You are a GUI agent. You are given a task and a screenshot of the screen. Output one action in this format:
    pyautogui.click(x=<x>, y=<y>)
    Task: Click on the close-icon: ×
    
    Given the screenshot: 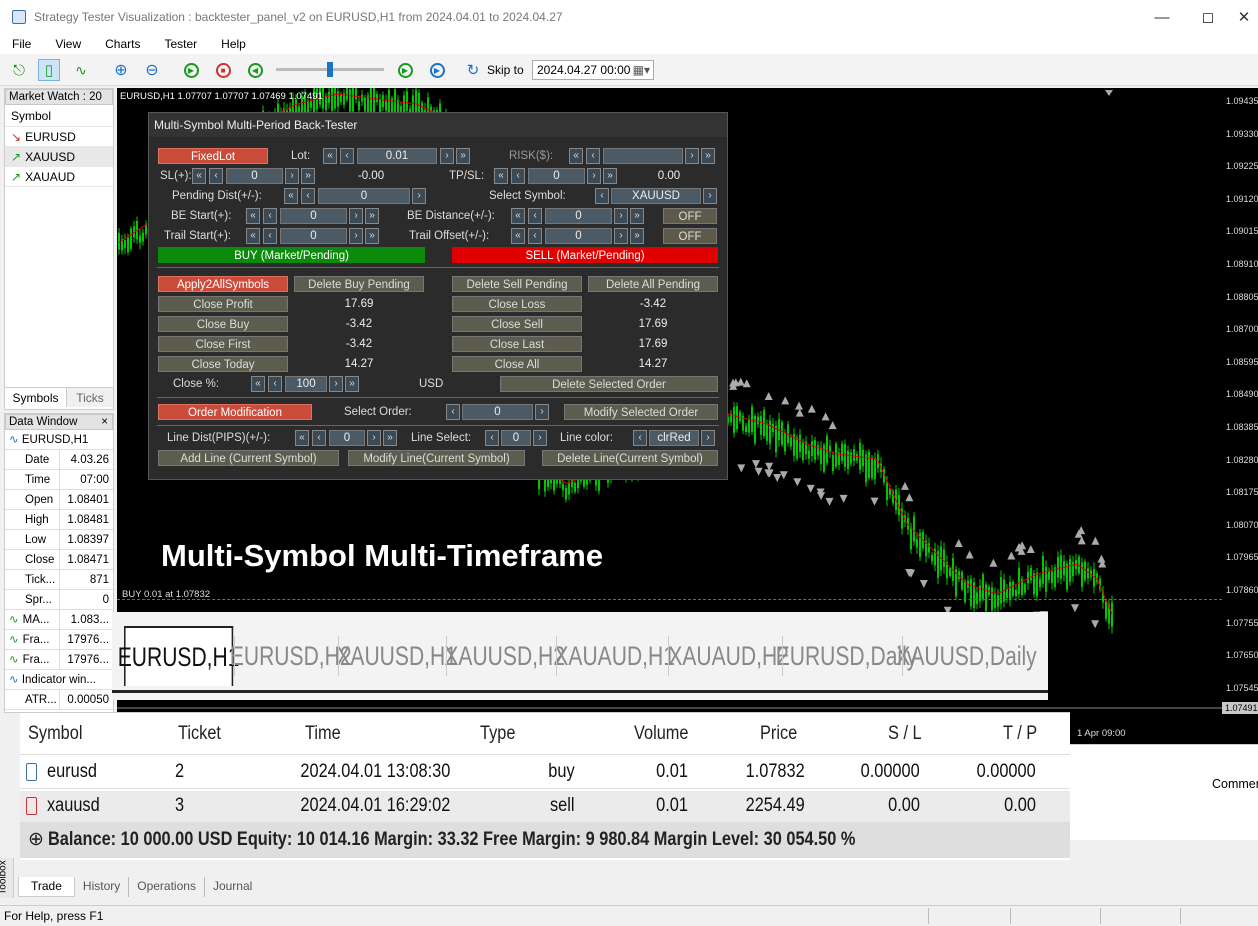 What is the action you would take?
    pyautogui.click(x=104, y=422)
    